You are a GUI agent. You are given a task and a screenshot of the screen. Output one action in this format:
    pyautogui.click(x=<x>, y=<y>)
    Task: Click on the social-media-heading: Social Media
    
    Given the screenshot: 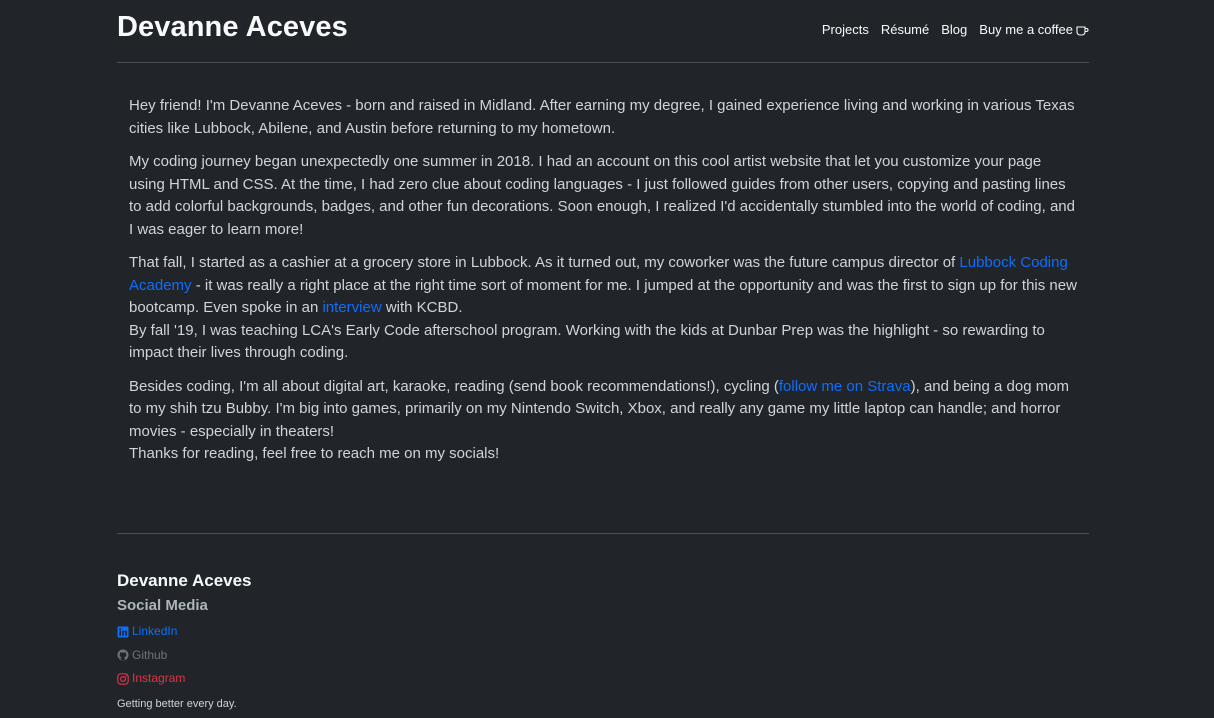 What is the action you would take?
    pyautogui.click(x=162, y=605)
    